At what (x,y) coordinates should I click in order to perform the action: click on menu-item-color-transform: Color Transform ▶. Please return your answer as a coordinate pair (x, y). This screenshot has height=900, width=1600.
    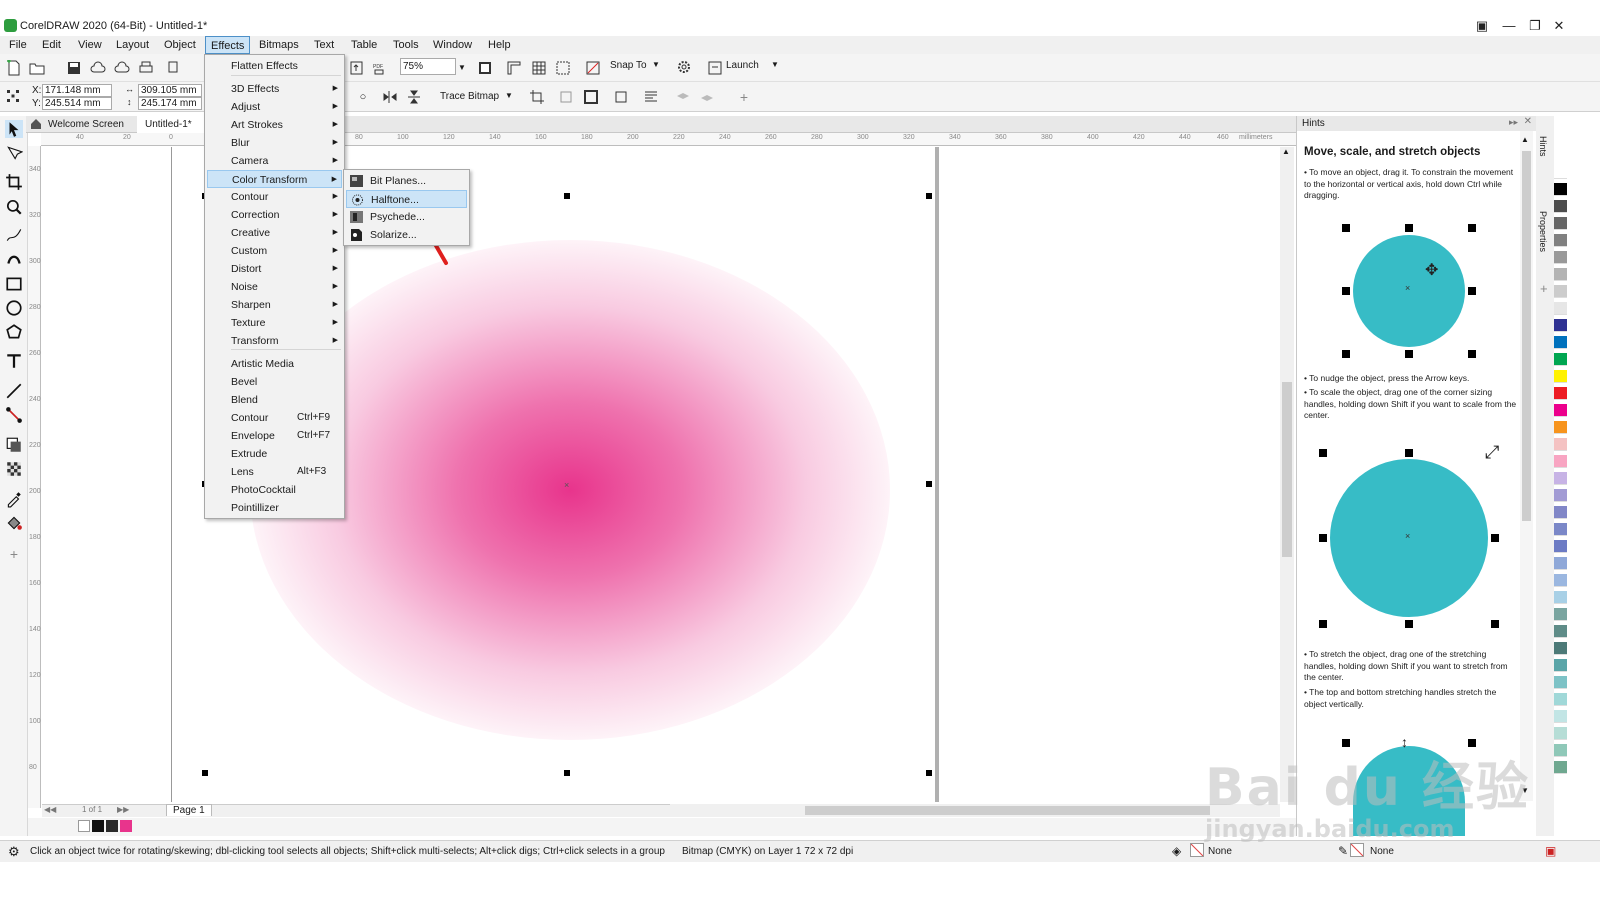
    Looking at the image, I should click on (274, 179).